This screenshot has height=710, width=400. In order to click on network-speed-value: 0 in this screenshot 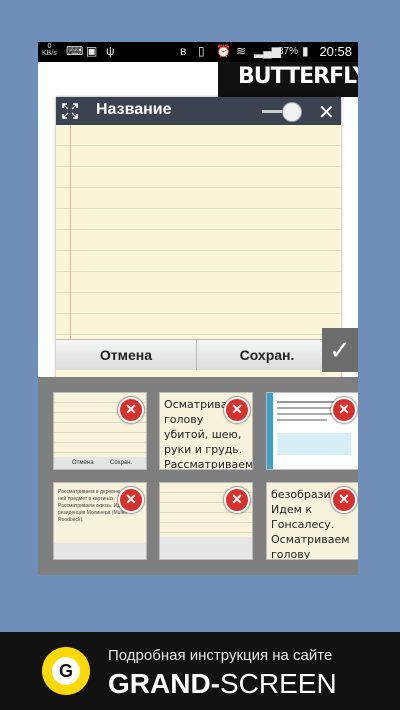, I will do `click(49, 46)`.